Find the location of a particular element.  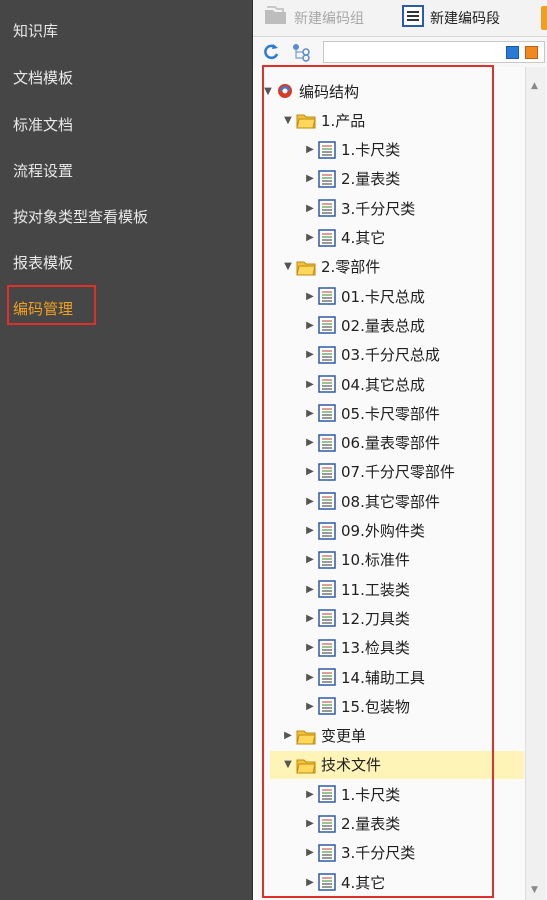

more-tools-icon is located at coordinates (544, 18).